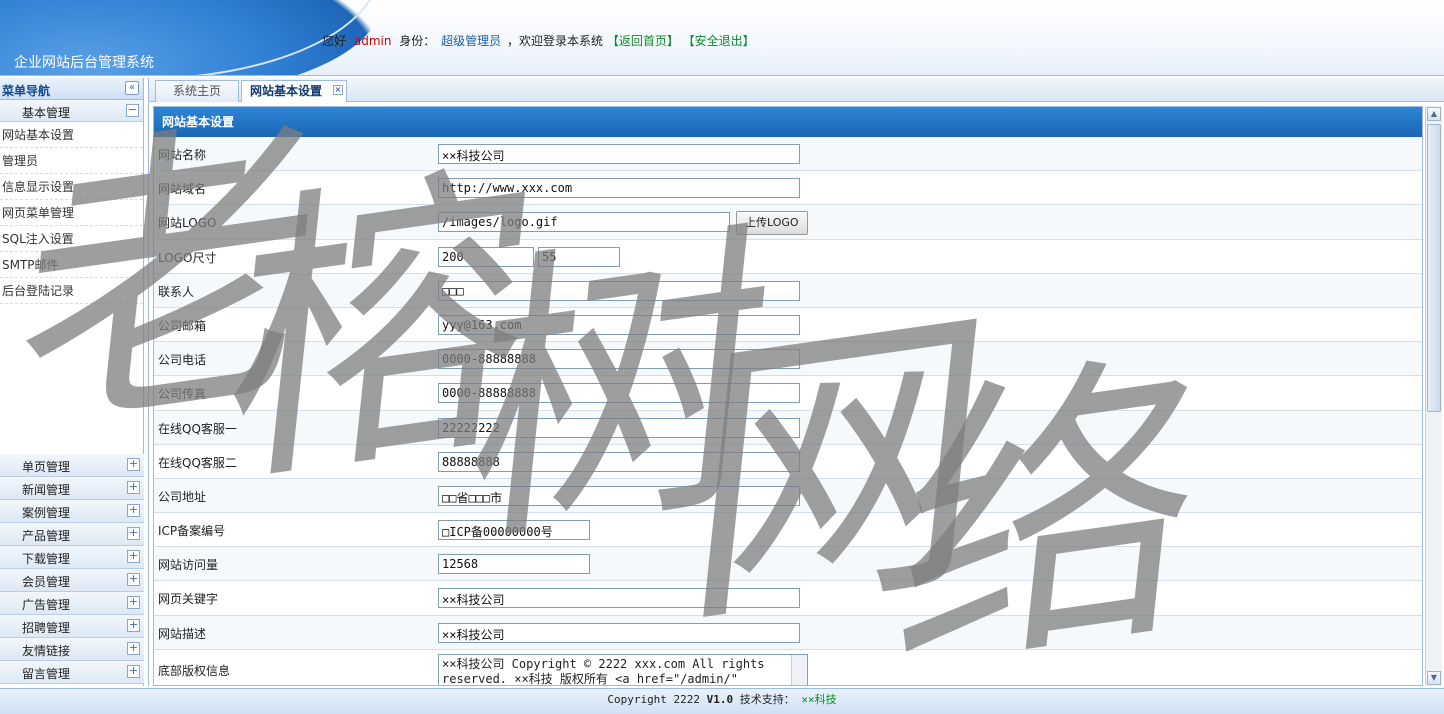 The height and width of the screenshot is (714, 1444). Describe the element at coordinates (182, 496) in the screenshot. I see `field-label: 公司地址` at that location.